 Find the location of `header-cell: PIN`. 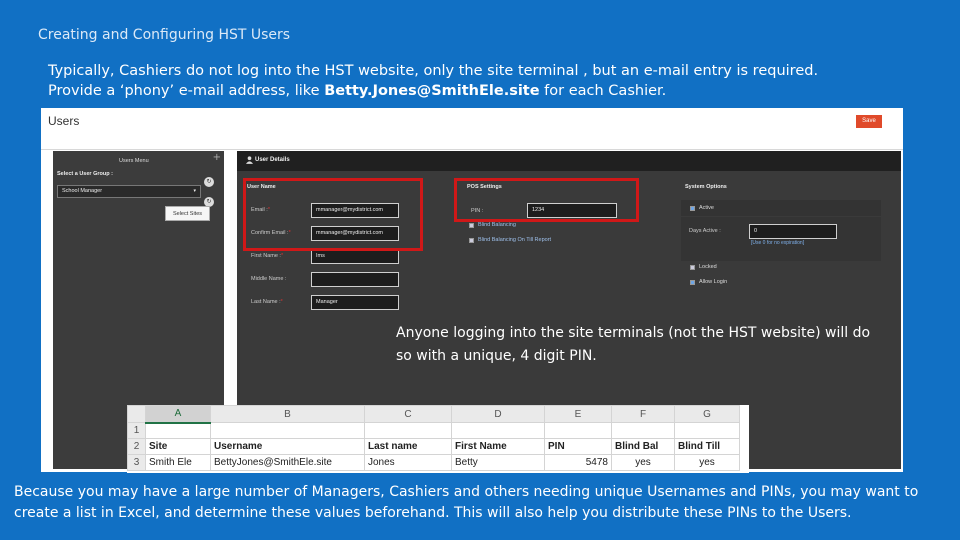

header-cell: PIN is located at coordinates (578, 446).